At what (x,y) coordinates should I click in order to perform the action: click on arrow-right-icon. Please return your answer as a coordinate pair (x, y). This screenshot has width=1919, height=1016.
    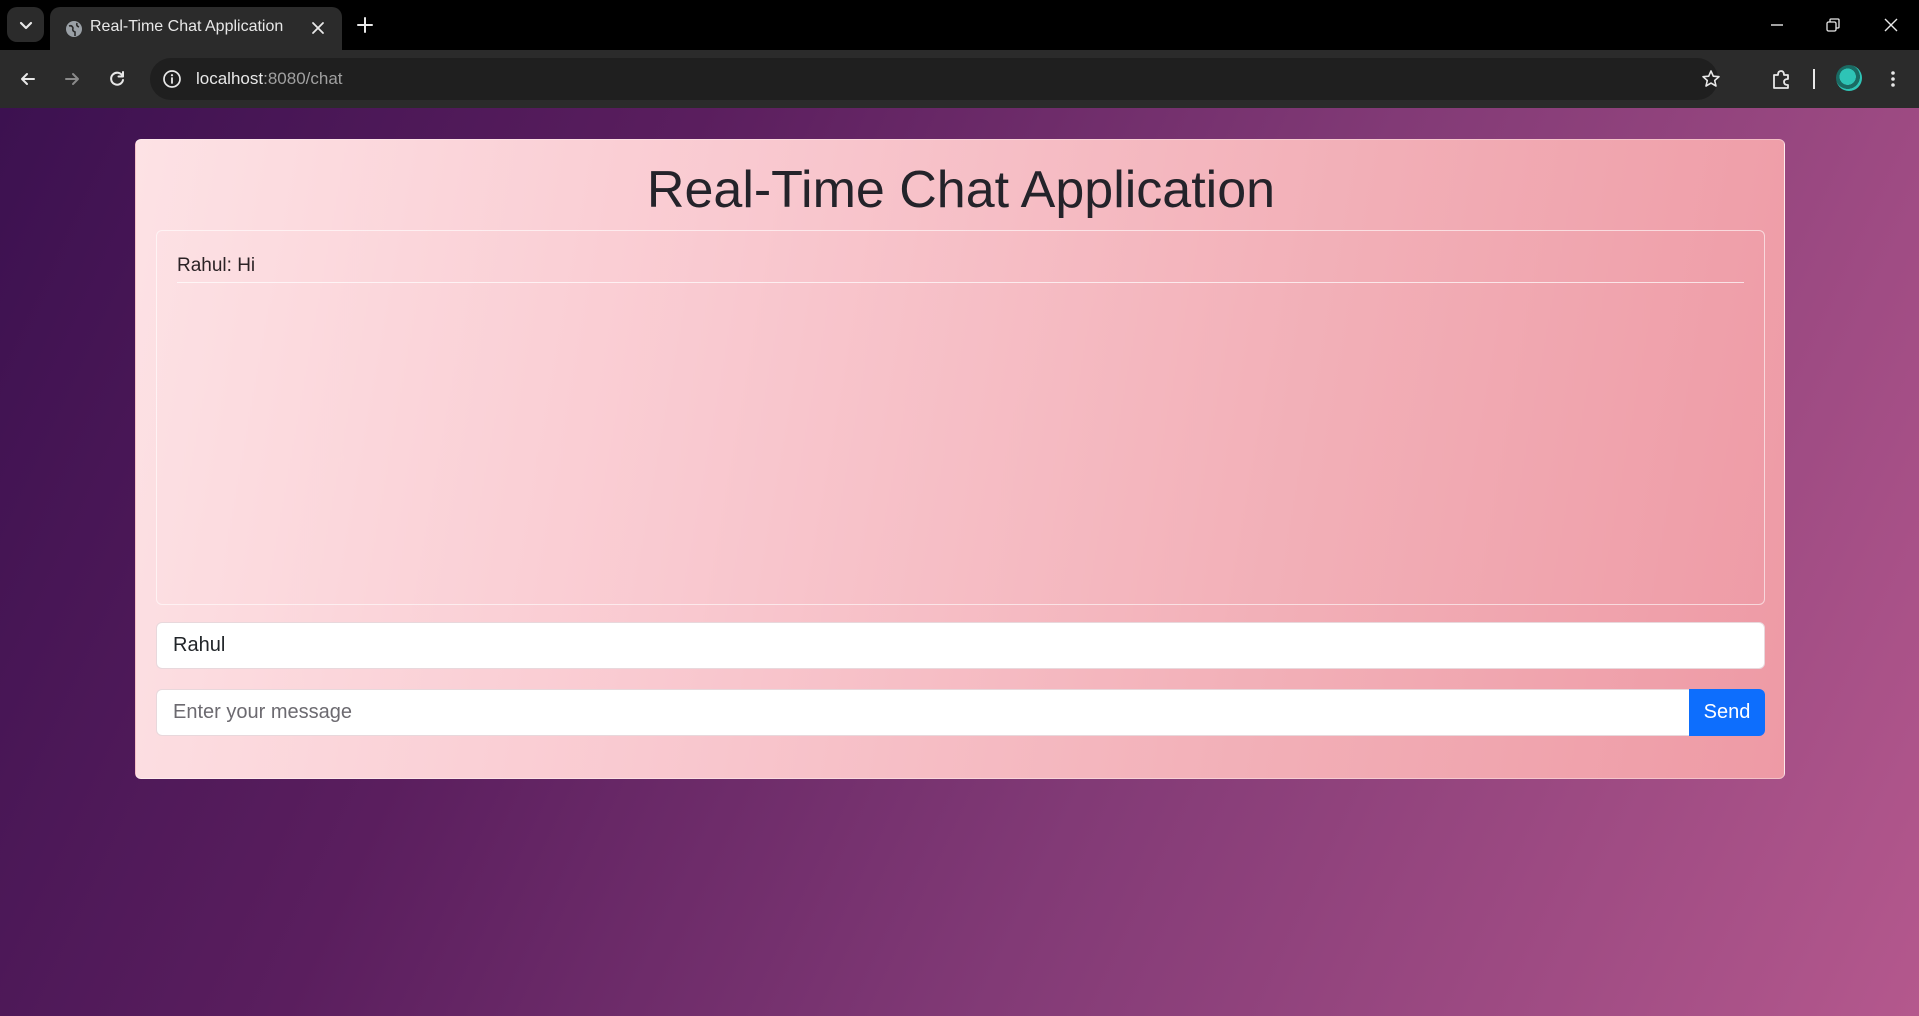
    Looking at the image, I should click on (72, 79).